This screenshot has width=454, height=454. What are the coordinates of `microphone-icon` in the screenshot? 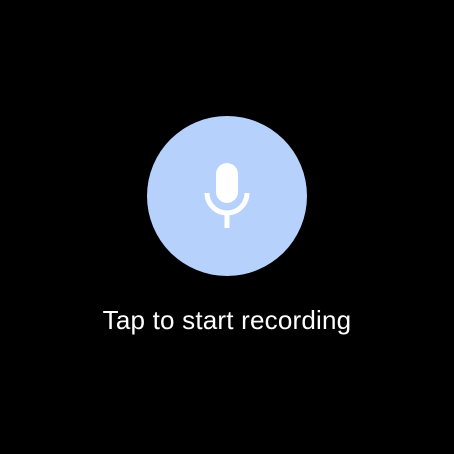 It's located at (227, 196).